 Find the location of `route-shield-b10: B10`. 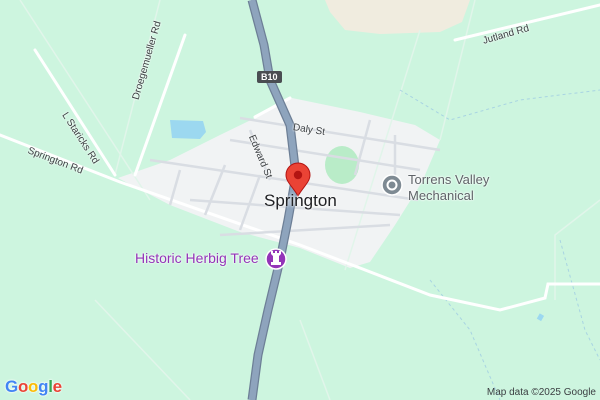

route-shield-b10: B10 is located at coordinates (269, 77).